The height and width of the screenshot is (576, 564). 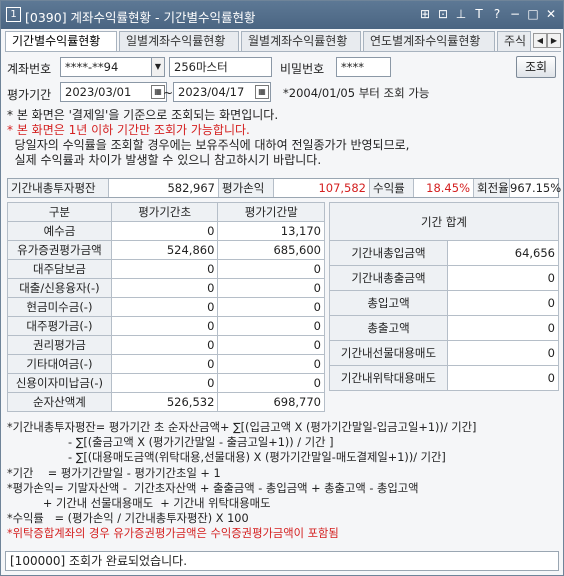 I want to click on table-row: 기간내총입금액 64,656, so click(x=444, y=253).